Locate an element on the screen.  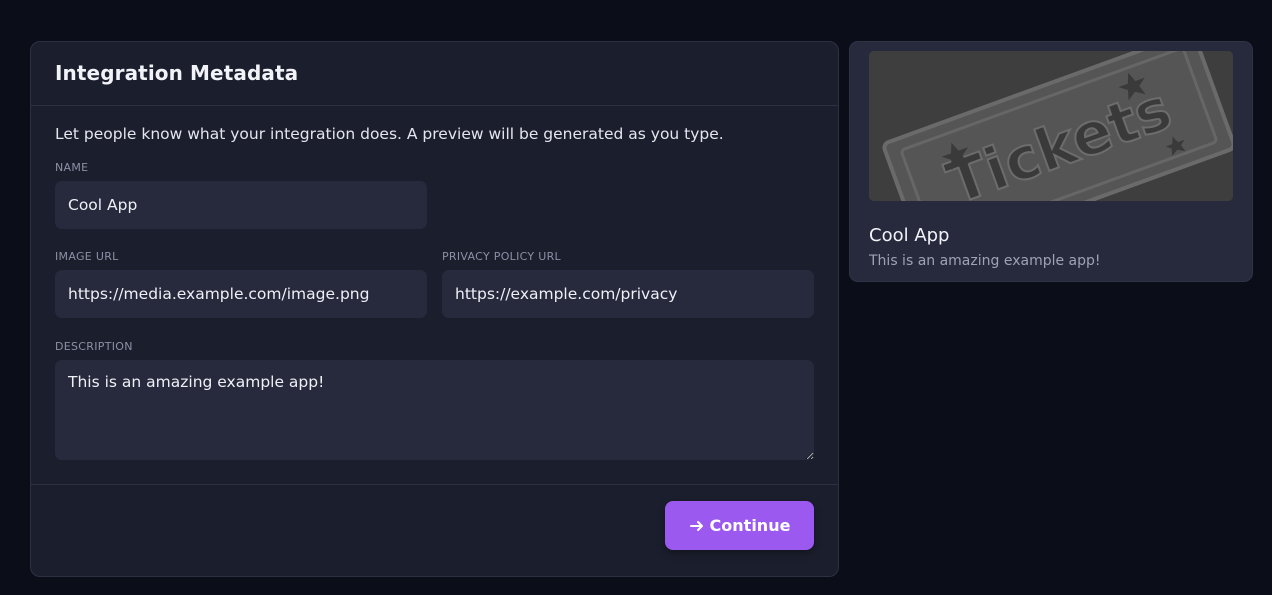
page-title: Integration Metadata is located at coordinates (177, 73).